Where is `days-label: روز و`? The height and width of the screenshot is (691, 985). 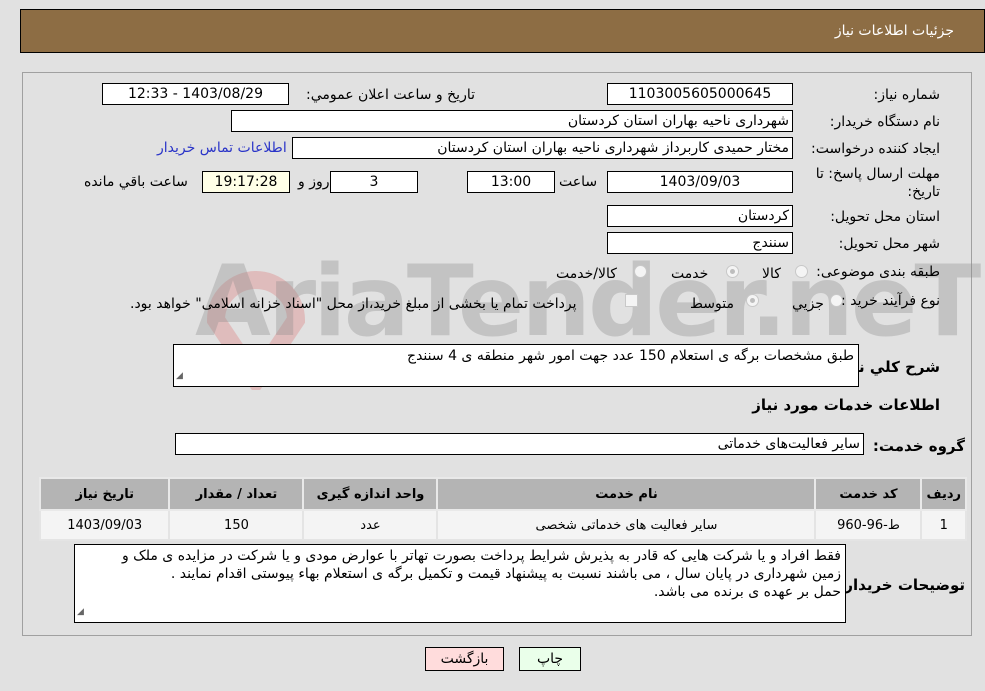
days-label: روز و is located at coordinates (314, 182).